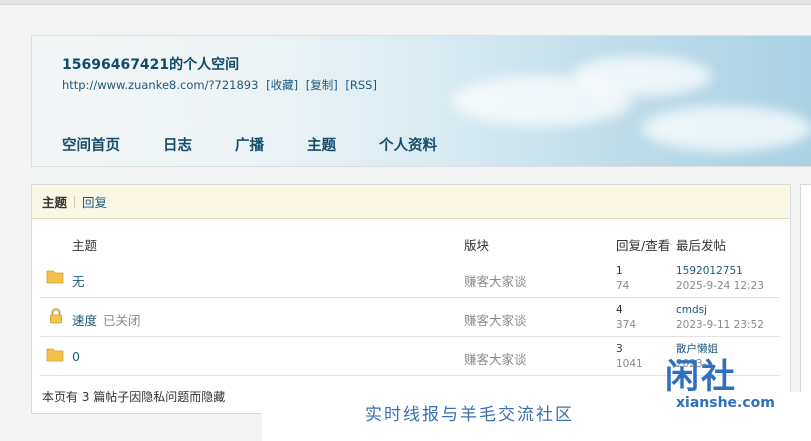  I want to click on last-post-user-link: 1592012751, so click(720, 271).